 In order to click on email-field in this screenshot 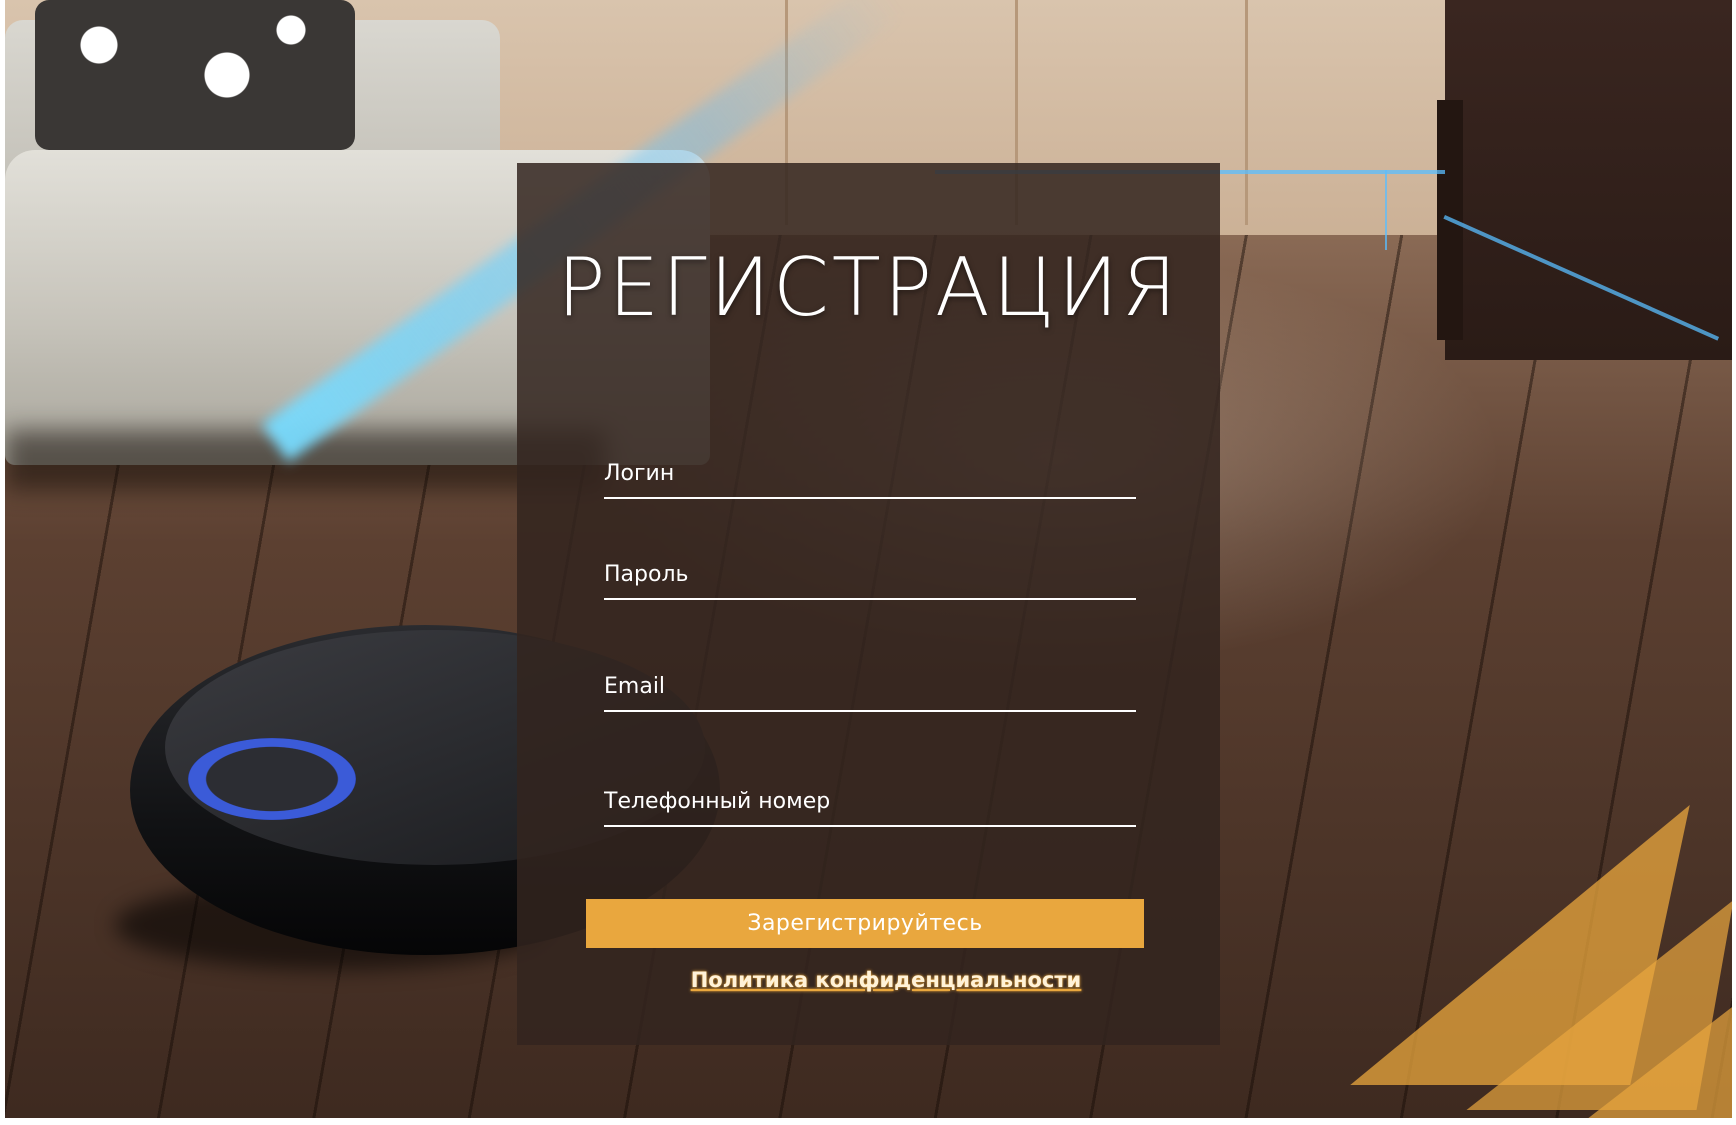, I will do `click(870, 687)`.